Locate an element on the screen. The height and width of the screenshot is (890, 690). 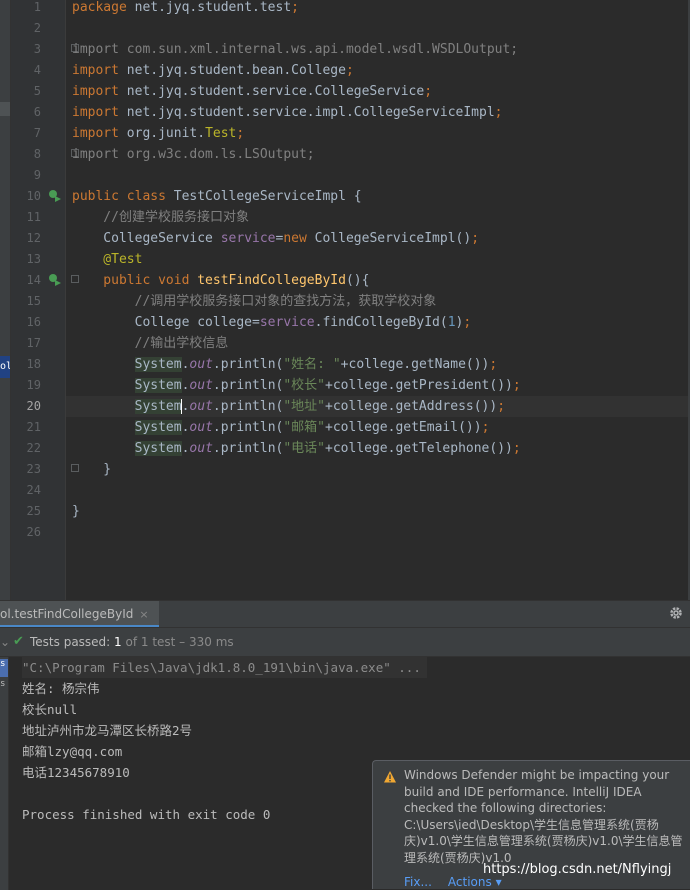
code-line-17: //输出学校信息 is located at coordinates (150, 343).